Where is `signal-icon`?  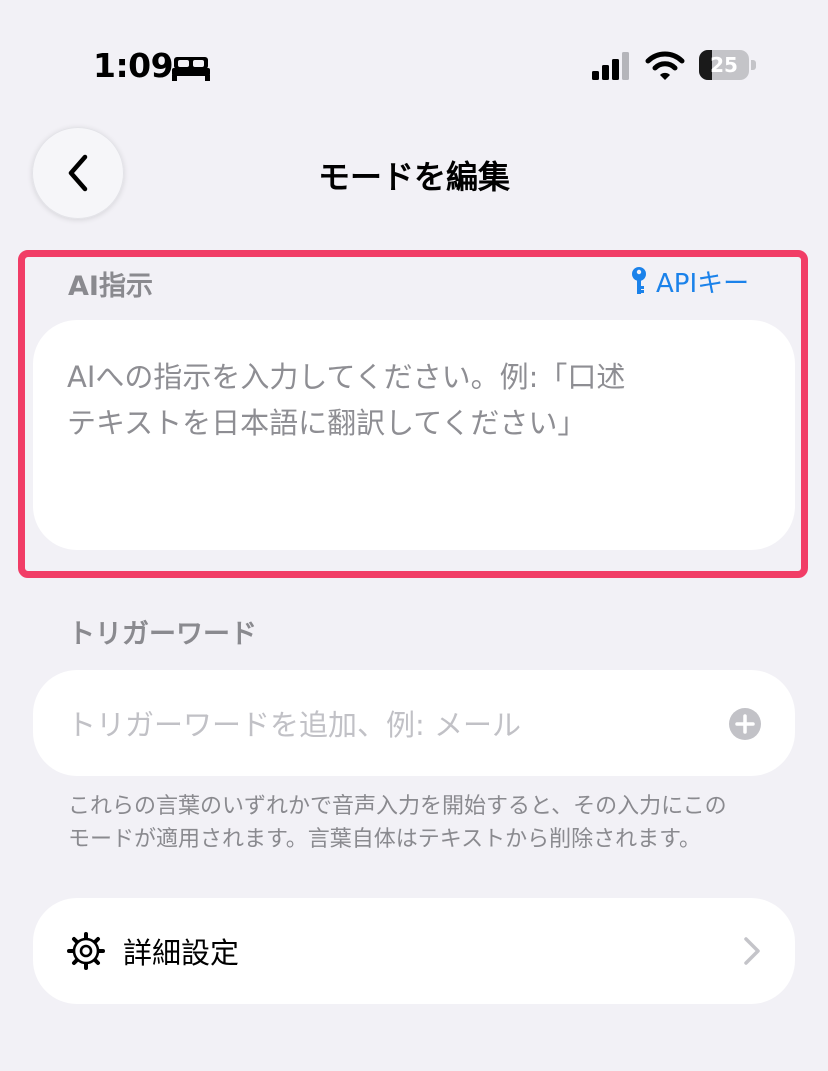
signal-icon is located at coordinates (610, 66).